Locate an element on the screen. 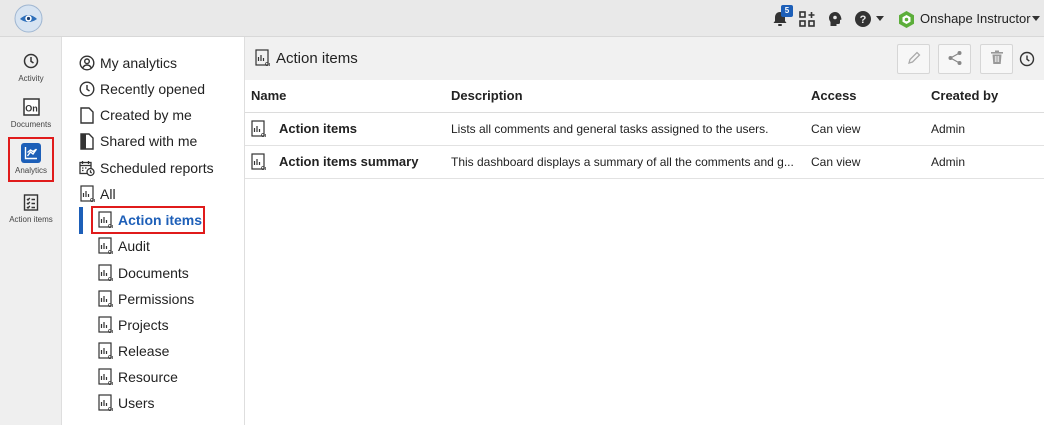  checklist-icon is located at coordinates (31, 202).